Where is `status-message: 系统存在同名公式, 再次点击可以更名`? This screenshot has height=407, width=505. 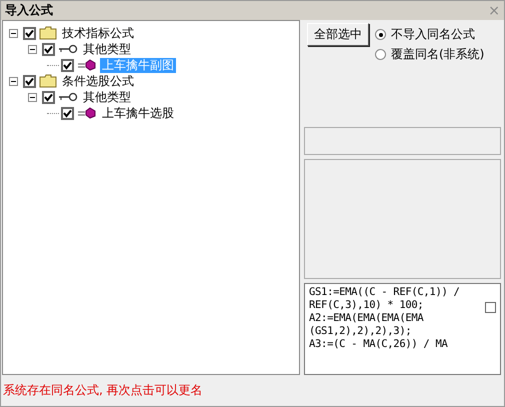 status-message: 系统存在同名公式, 再次点击可以更名 is located at coordinates (103, 390).